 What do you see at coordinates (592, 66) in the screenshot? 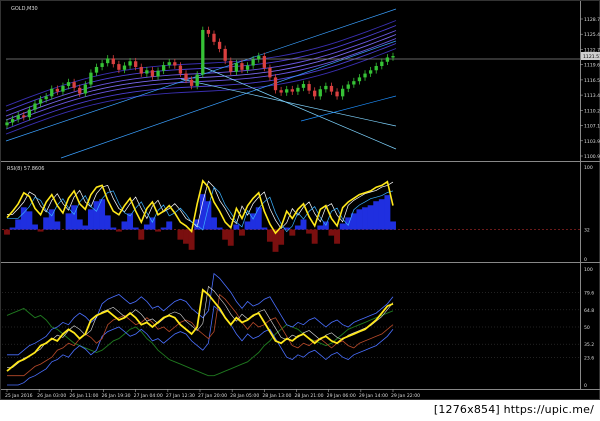
I see `price-tick-label: 1119.65` at bounding box center [592, 66].